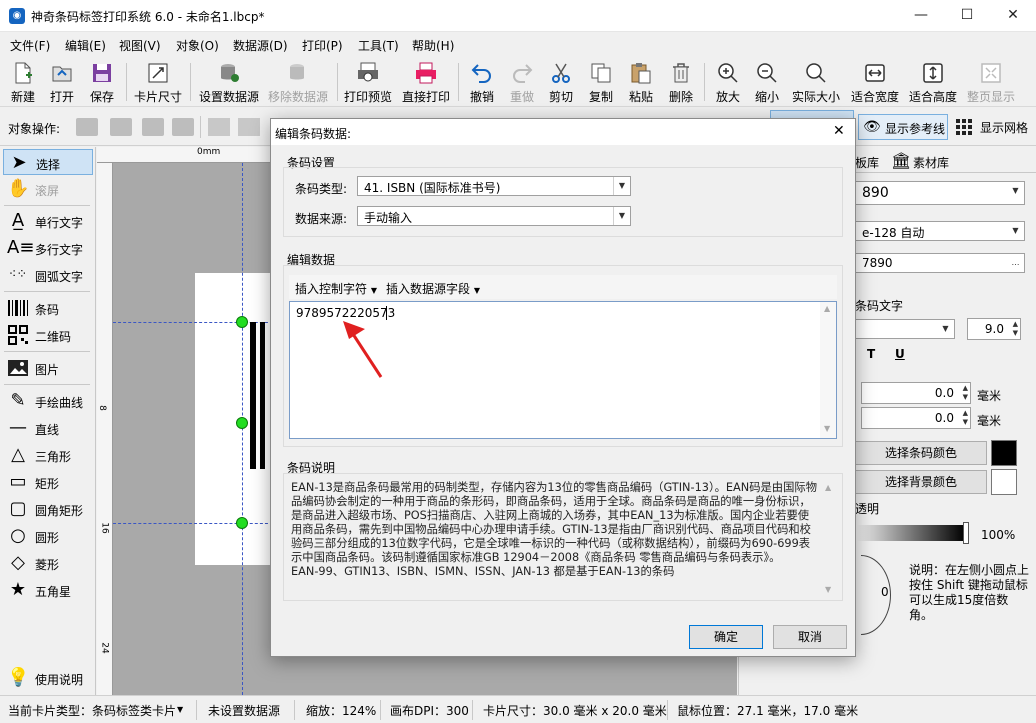 Image resolution: width=1036 pixels, height=723 pixels. I want to click on menu-edit: 编辑(E), so click(85, 45).